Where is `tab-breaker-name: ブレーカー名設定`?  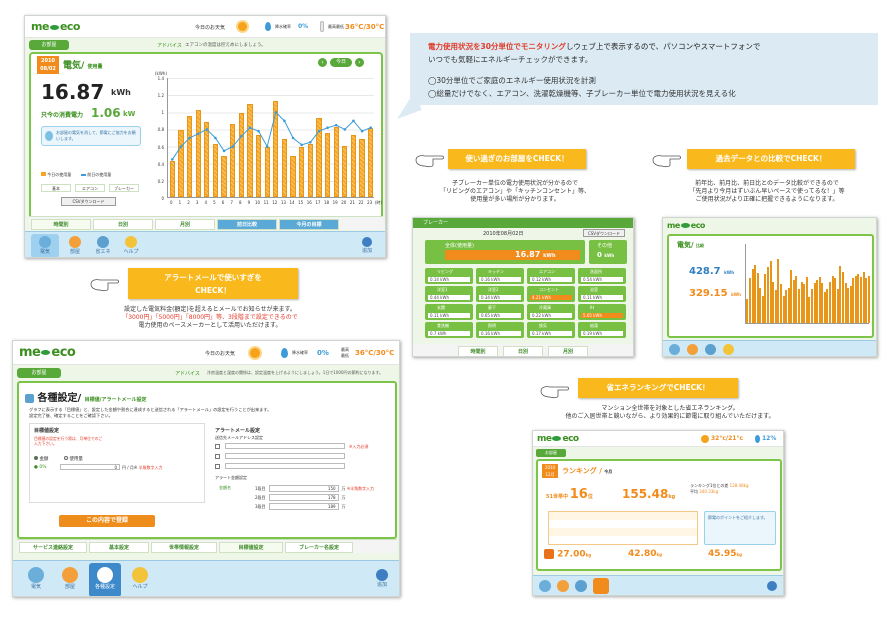 tab-breaker-name: ブレーカー名設定 is located at coordinates (319, 547).